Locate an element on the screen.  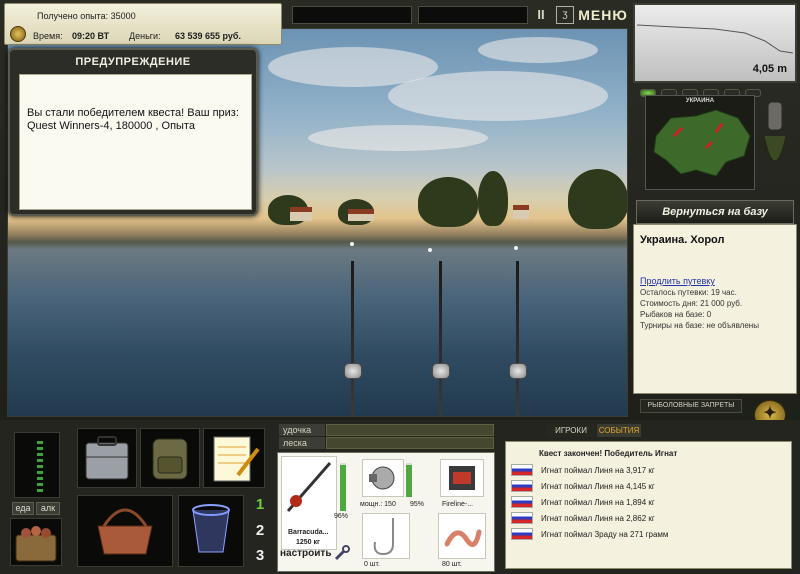
hook-item-slot is located at coordinates (386, 536).